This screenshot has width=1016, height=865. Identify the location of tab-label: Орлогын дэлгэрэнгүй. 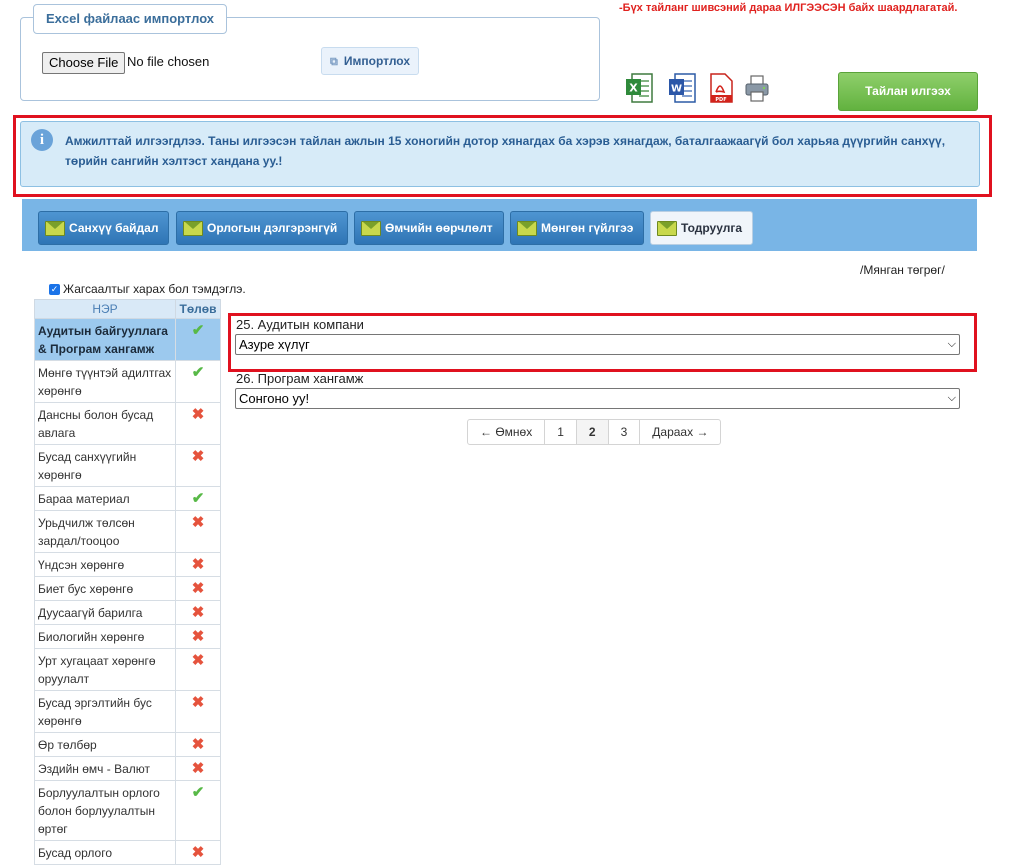
(272, 228).